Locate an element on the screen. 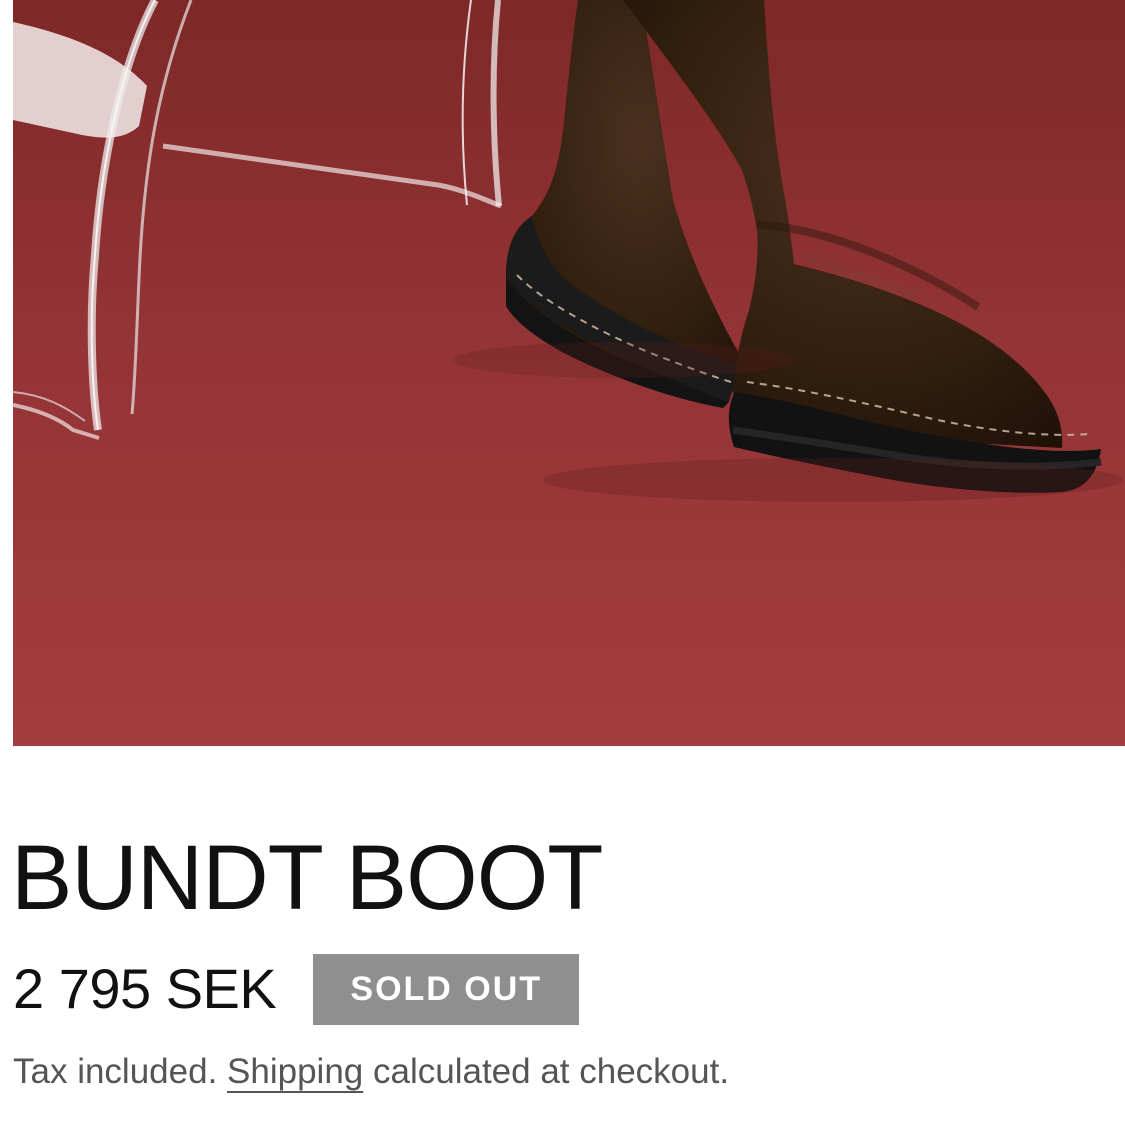 The height and width of the screenshot is (1125, 1125). sold-out-badge: SOLD OUT is located at coordinates (446, 989).